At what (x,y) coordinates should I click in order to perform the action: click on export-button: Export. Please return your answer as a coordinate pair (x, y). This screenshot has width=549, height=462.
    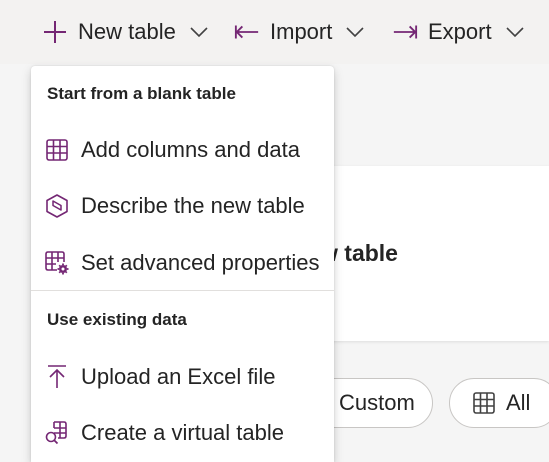
    Looking at the image, I should click on (458, 32).